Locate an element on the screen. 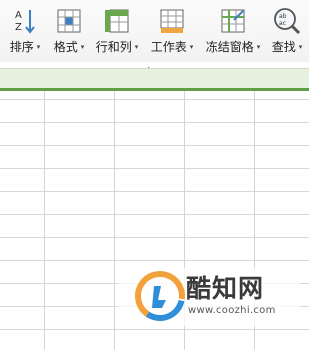 The image size is (320, 350). format-icon is located at coordinates (69, 21).